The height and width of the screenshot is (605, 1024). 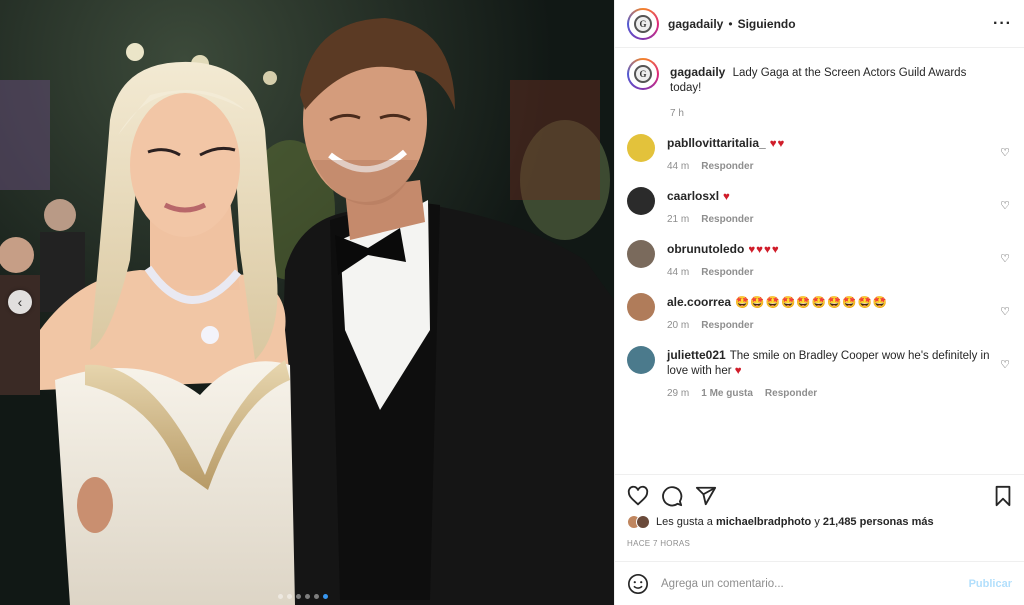 I want to click on comment-username: pabllovittaritalia_, so click(x=716, y=143).